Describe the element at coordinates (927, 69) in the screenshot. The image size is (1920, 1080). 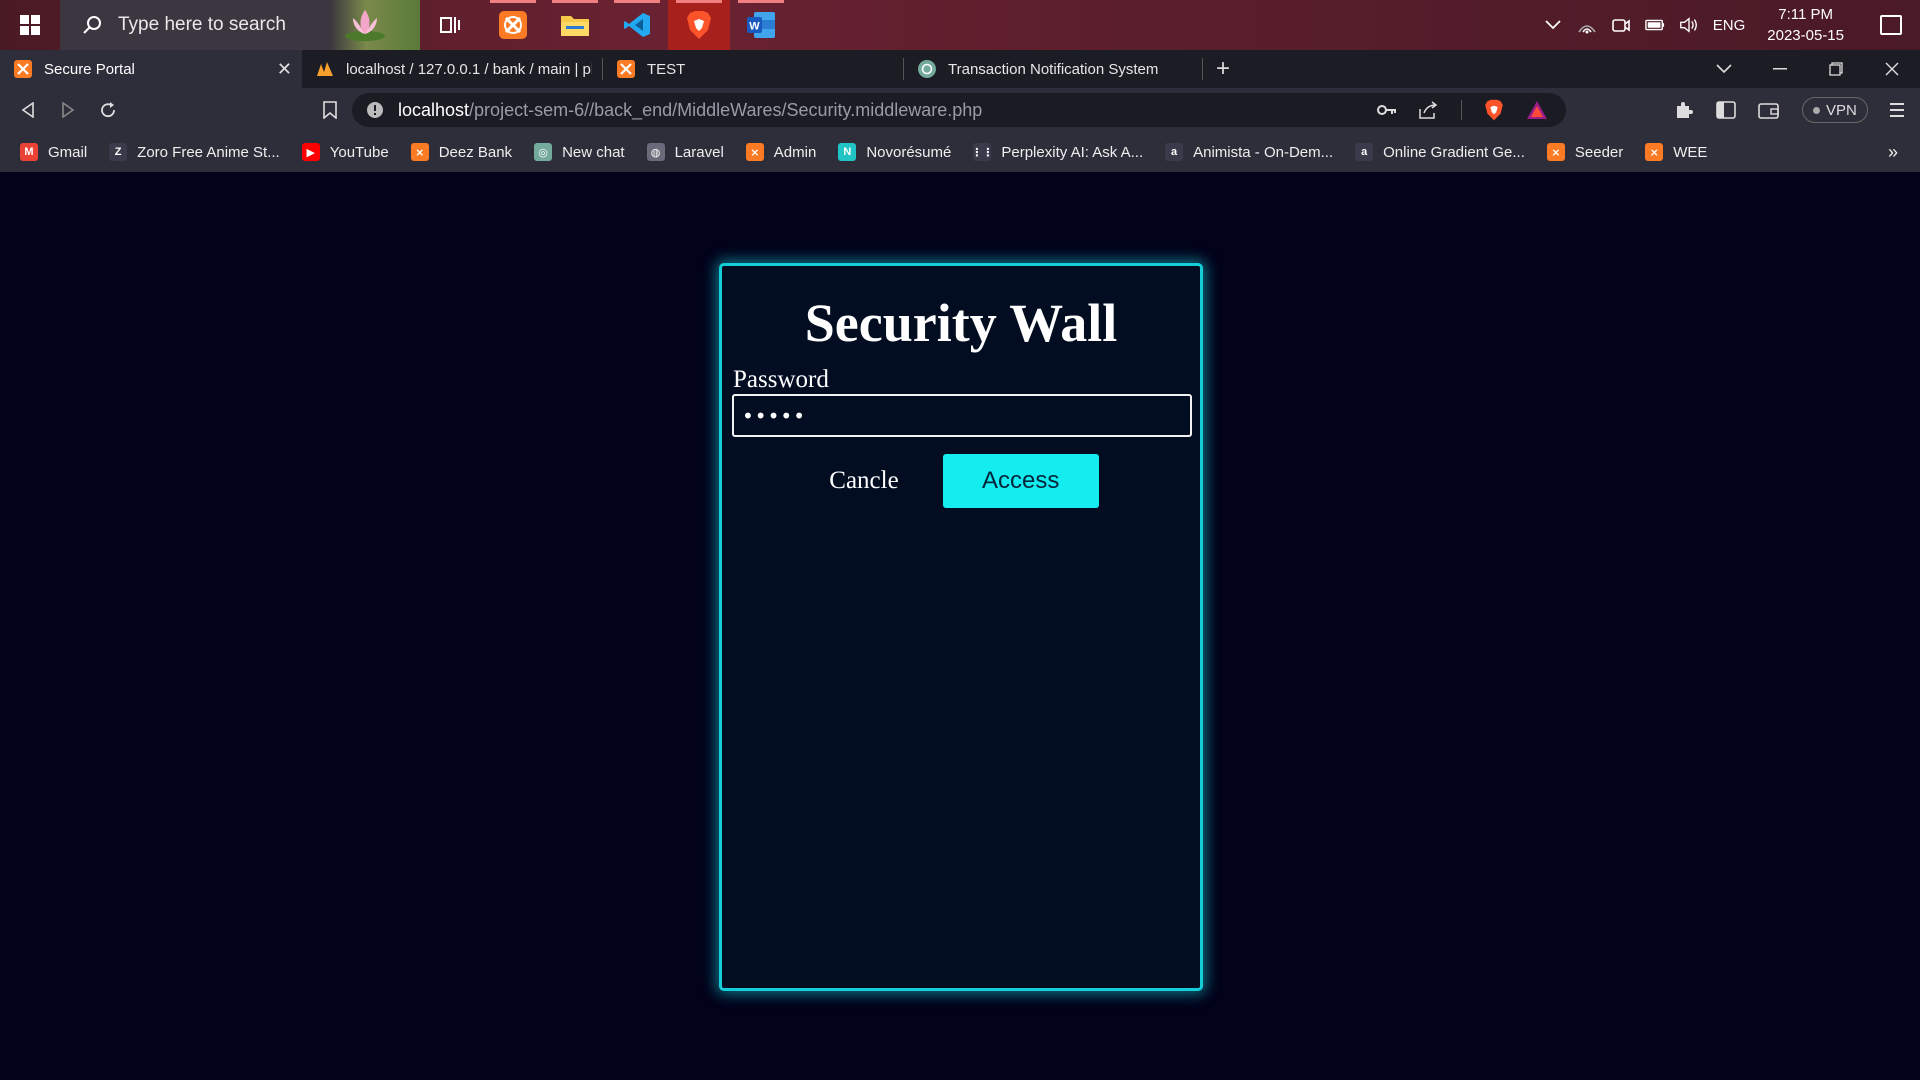
I see `openai-icon` at that location.